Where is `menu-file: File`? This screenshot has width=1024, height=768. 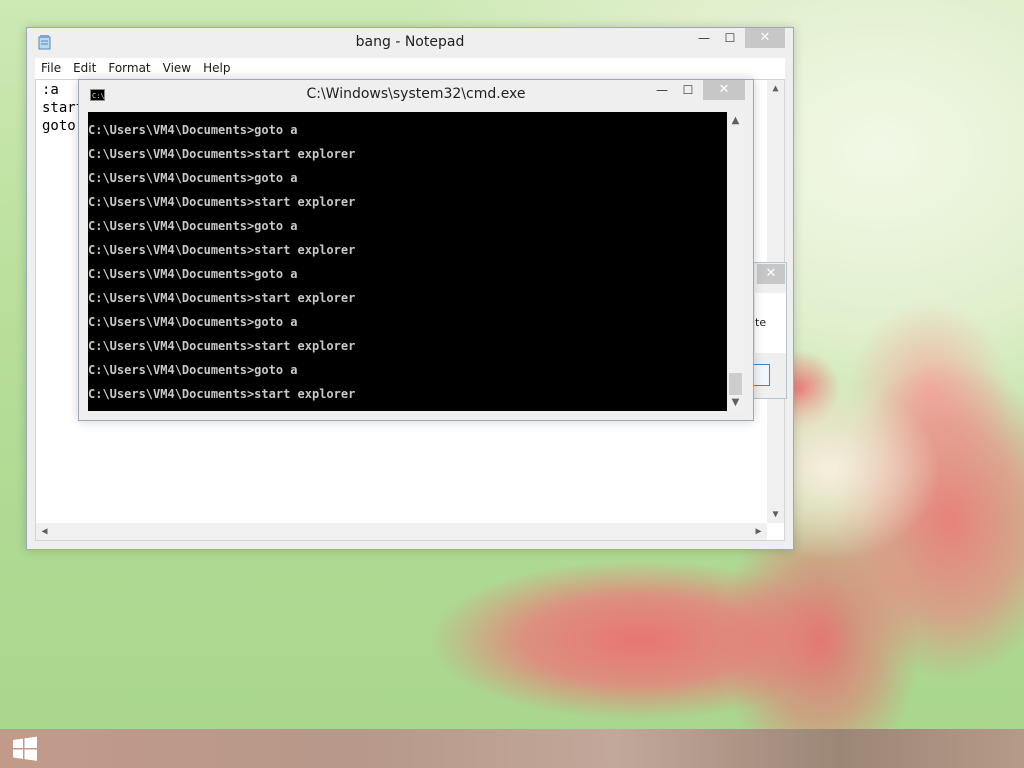 menu-file: File is located at coordinates (51, 68).